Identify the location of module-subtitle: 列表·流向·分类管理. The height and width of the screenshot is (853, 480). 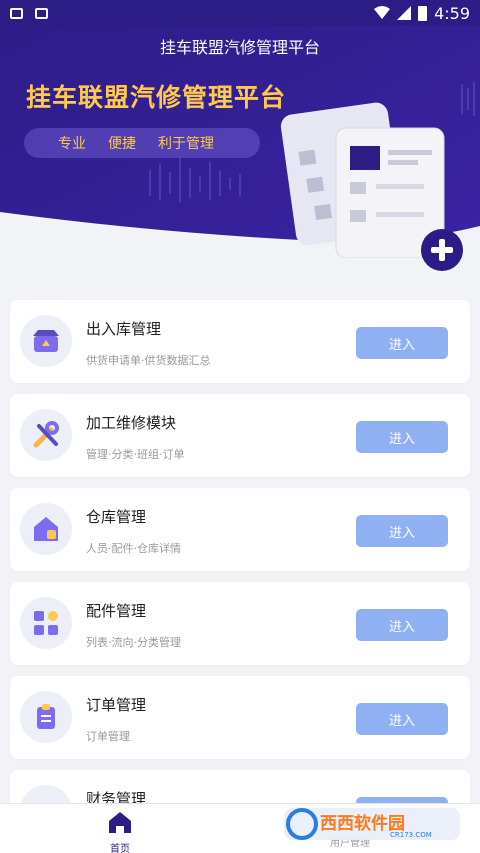
(133, 642).